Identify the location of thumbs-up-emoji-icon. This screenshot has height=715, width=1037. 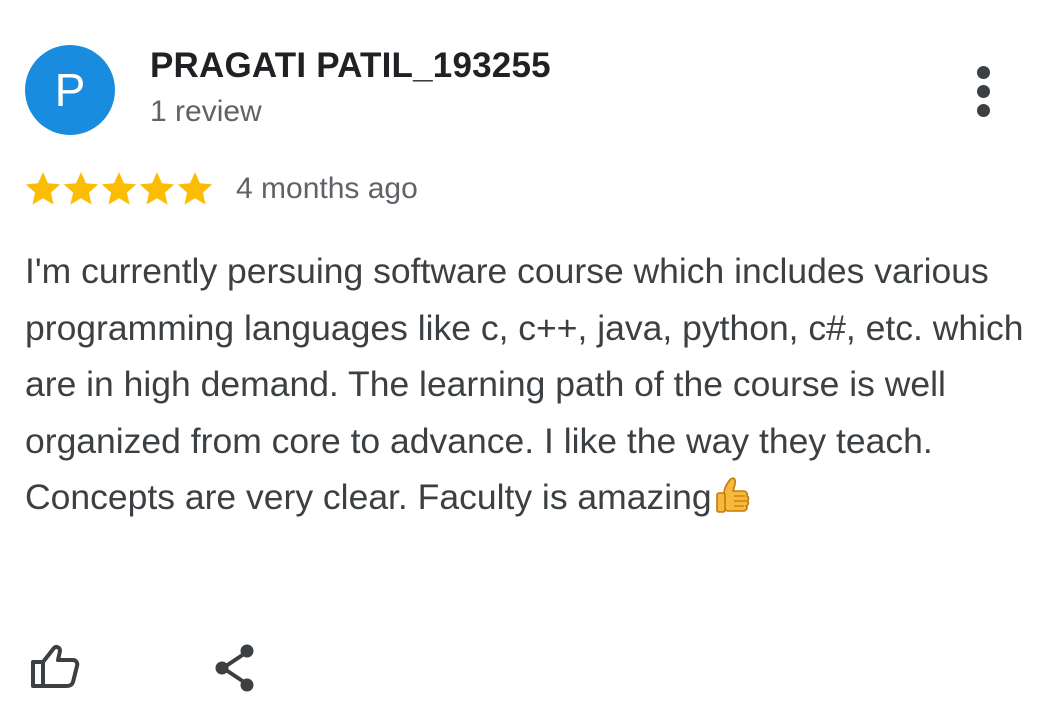
(733, 497).